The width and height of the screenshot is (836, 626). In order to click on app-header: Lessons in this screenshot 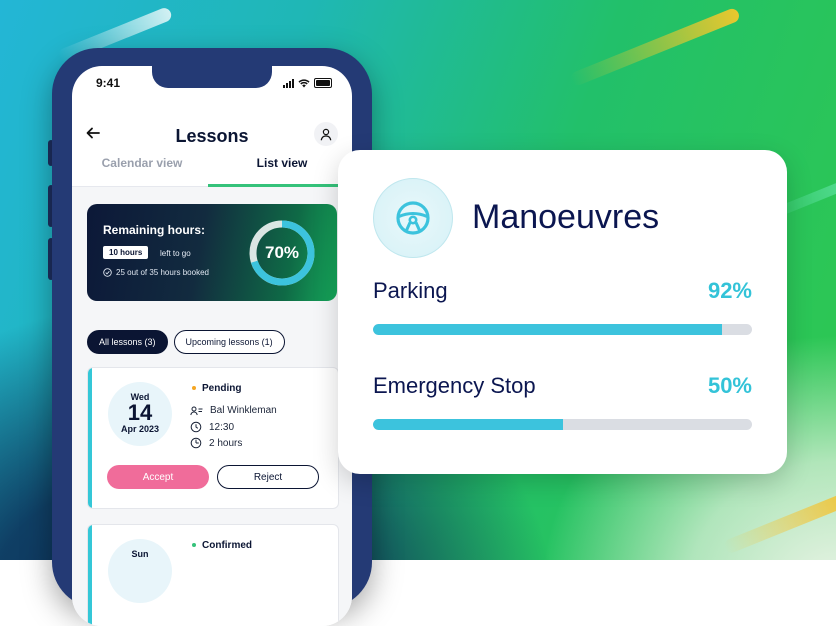, I will do `click(212, 136)`.